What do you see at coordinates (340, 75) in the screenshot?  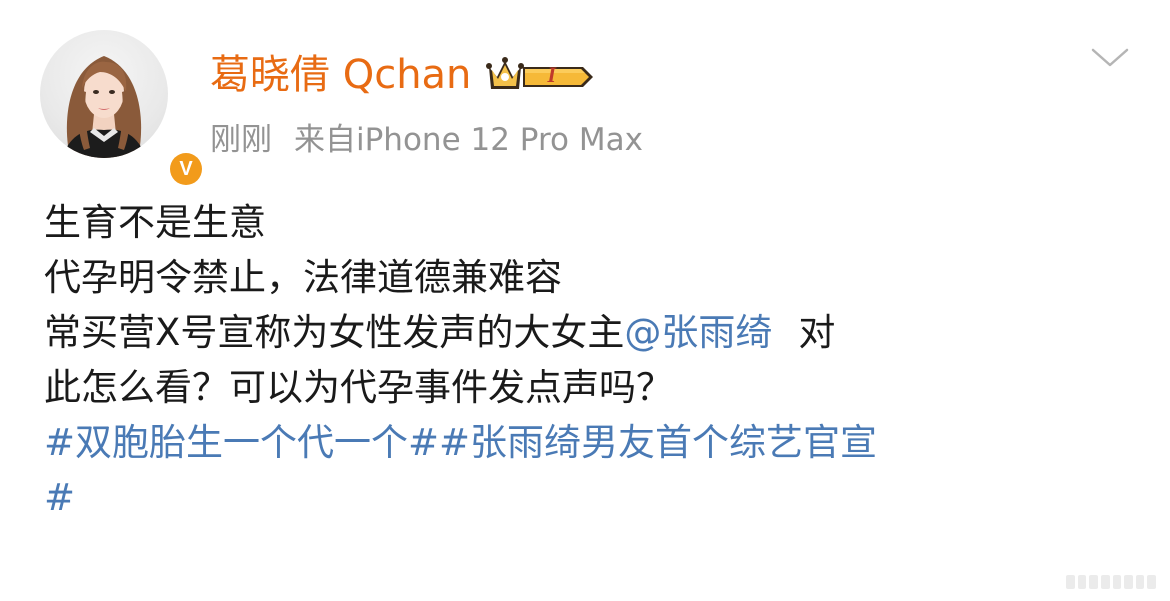 I see `author-name: 葛晓倩 Qchan` at bounding box center [340, 75].